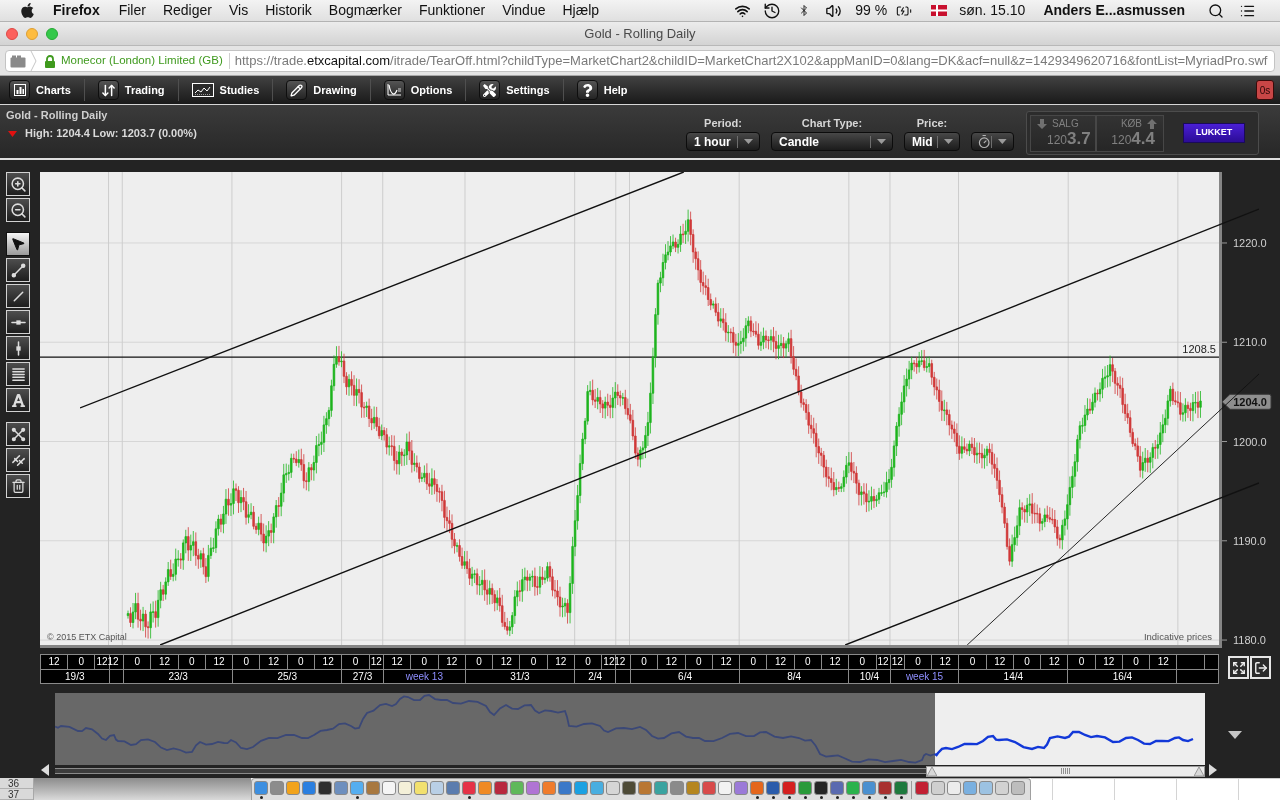 This screenshot has height=800, width=1280. What do you see at coordinates (202, 90) in the screenshot?
I see `line-chart-icon` at bounding box center [202, 90].